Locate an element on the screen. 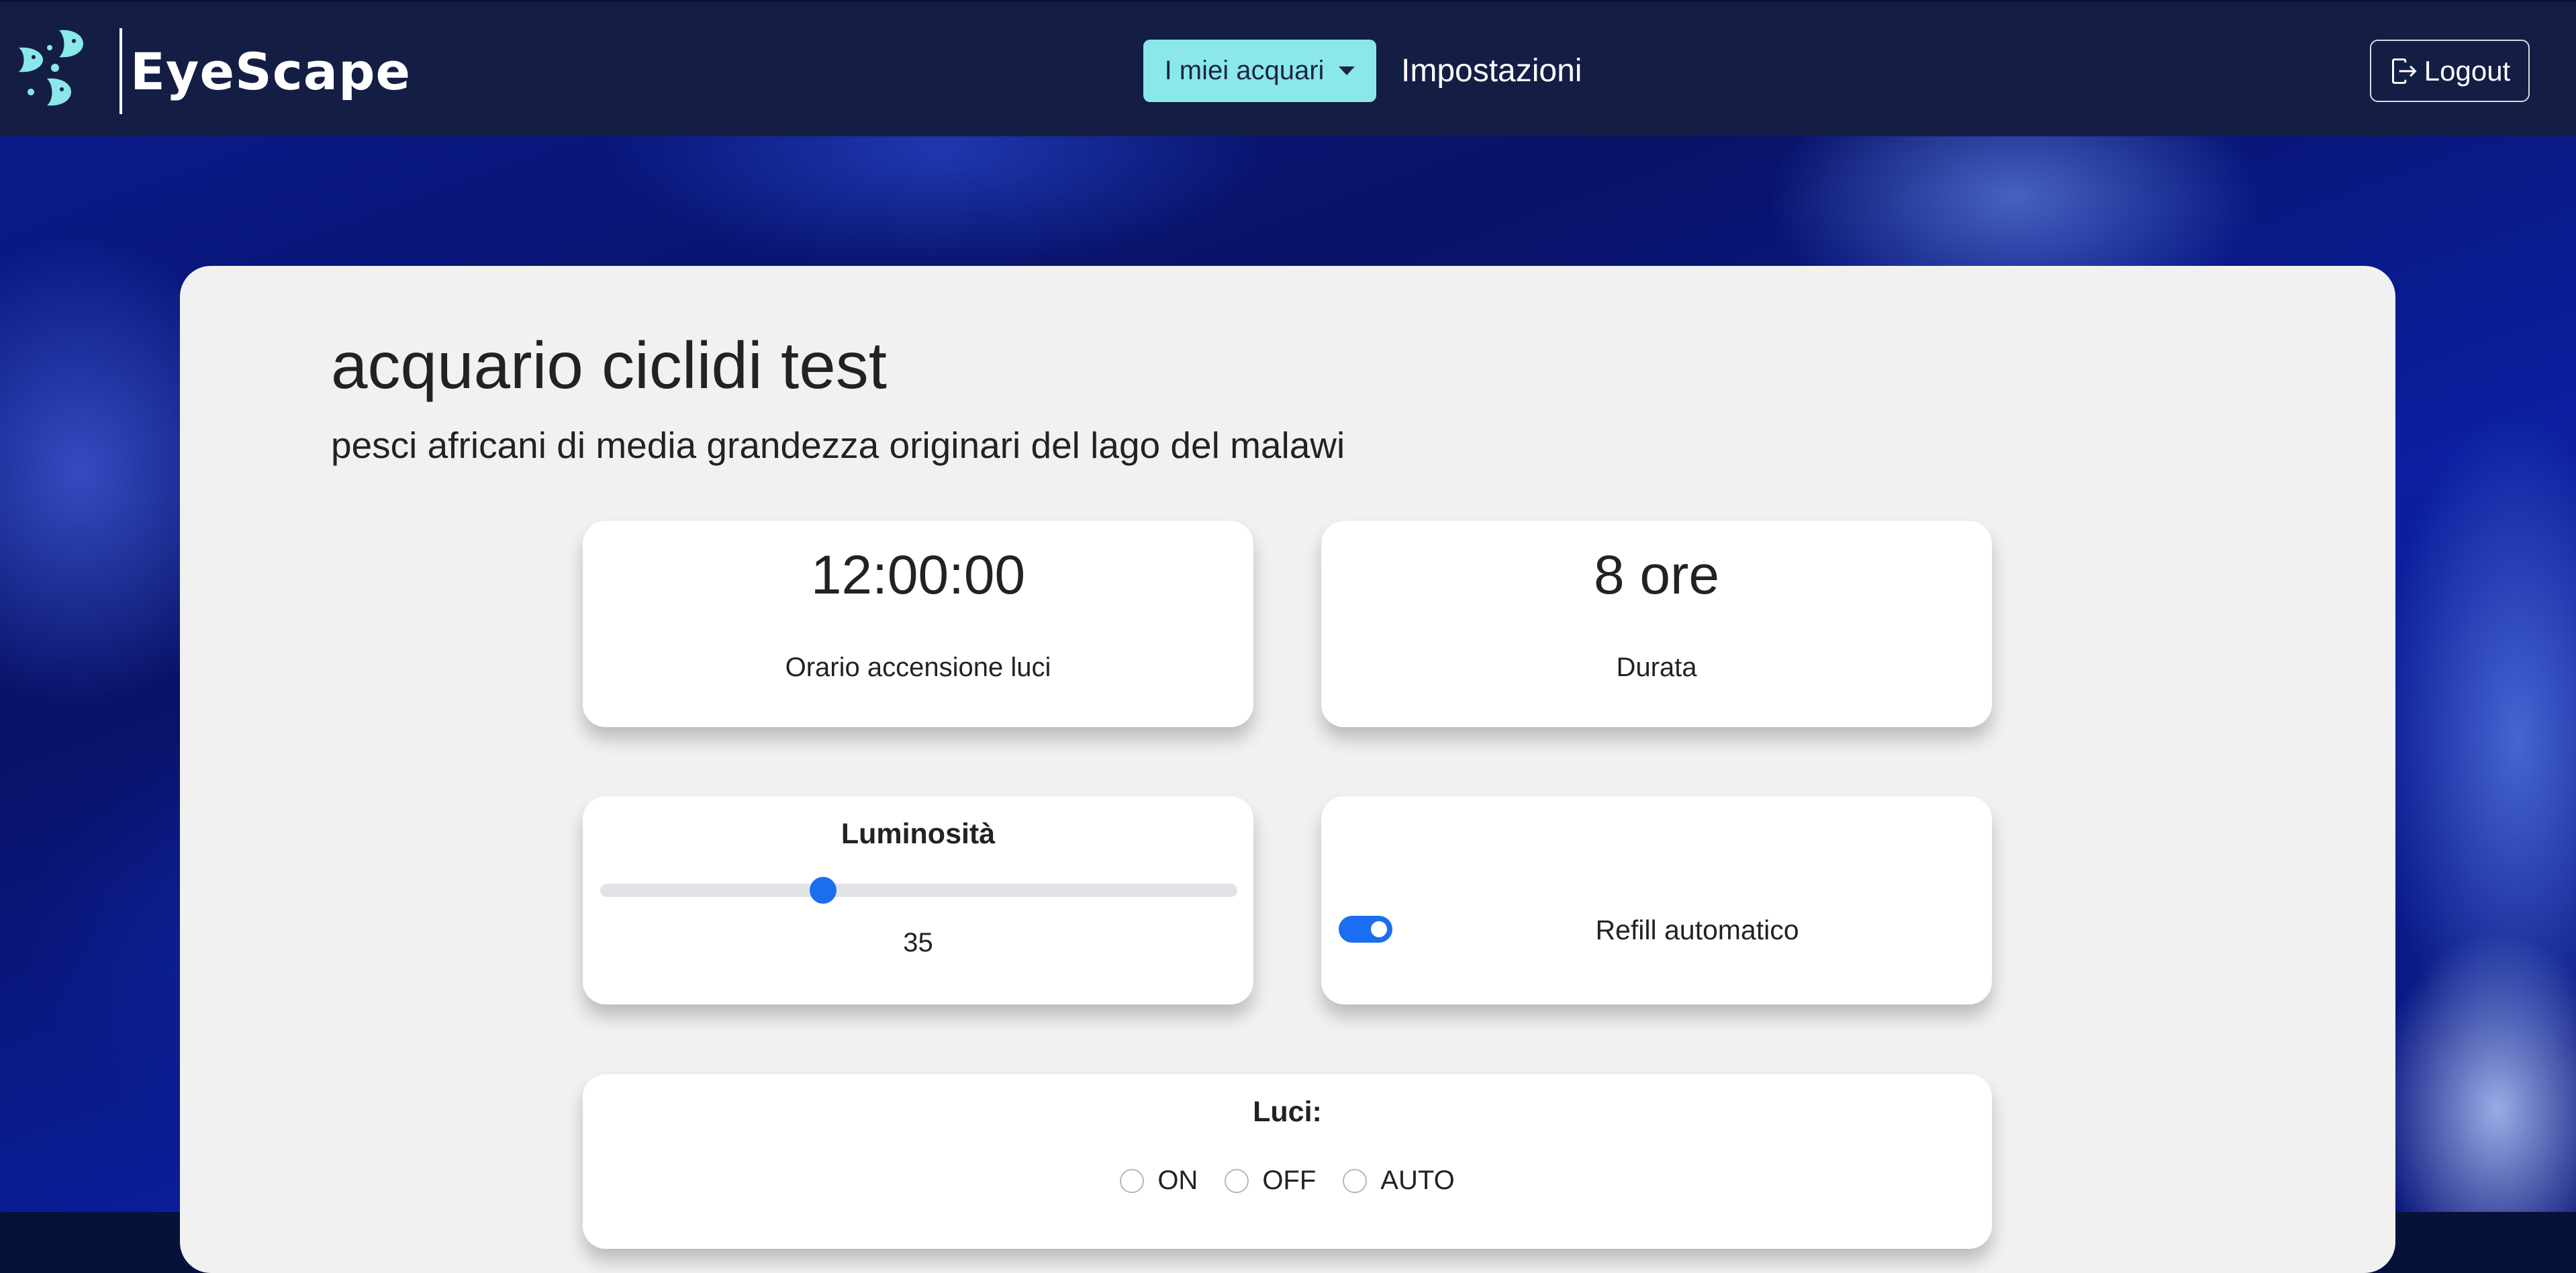 The width and height of the screenshot is (2576, 1273). duration-label: Durata is located at coordinates (1656, 667).